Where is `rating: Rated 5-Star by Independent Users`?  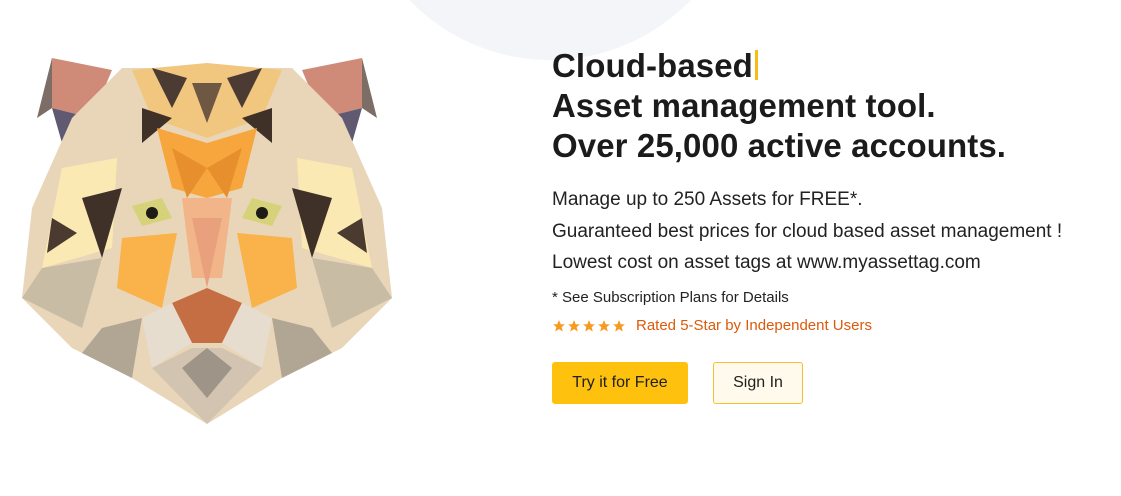 rating: Rated 5-Star by Independent Users is located at coordinates (712, 325).